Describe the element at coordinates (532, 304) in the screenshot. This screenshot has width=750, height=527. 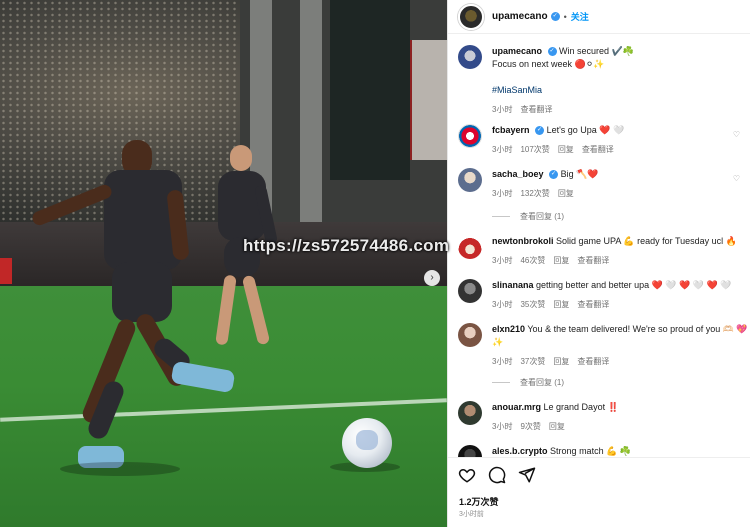
I see `likes-count: 35次赞` at that location.